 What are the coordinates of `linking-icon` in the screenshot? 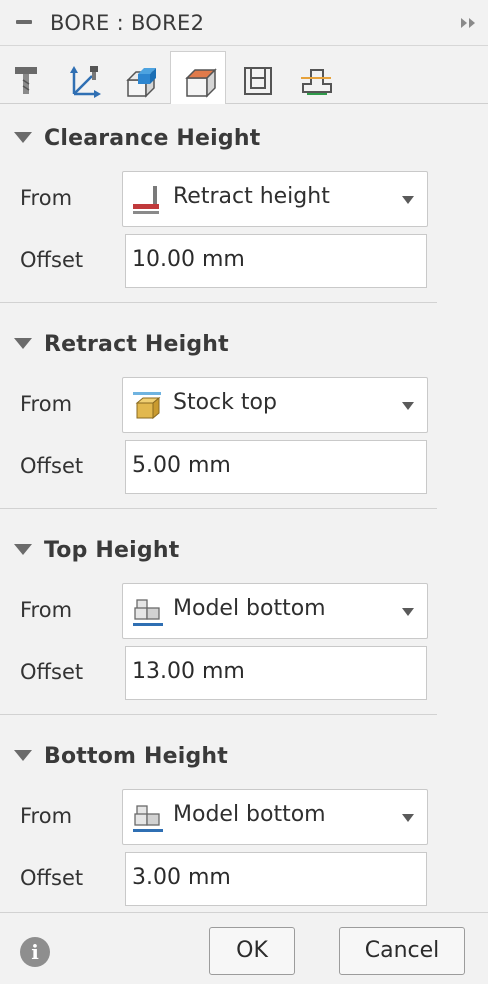 It's located at (316, 82).